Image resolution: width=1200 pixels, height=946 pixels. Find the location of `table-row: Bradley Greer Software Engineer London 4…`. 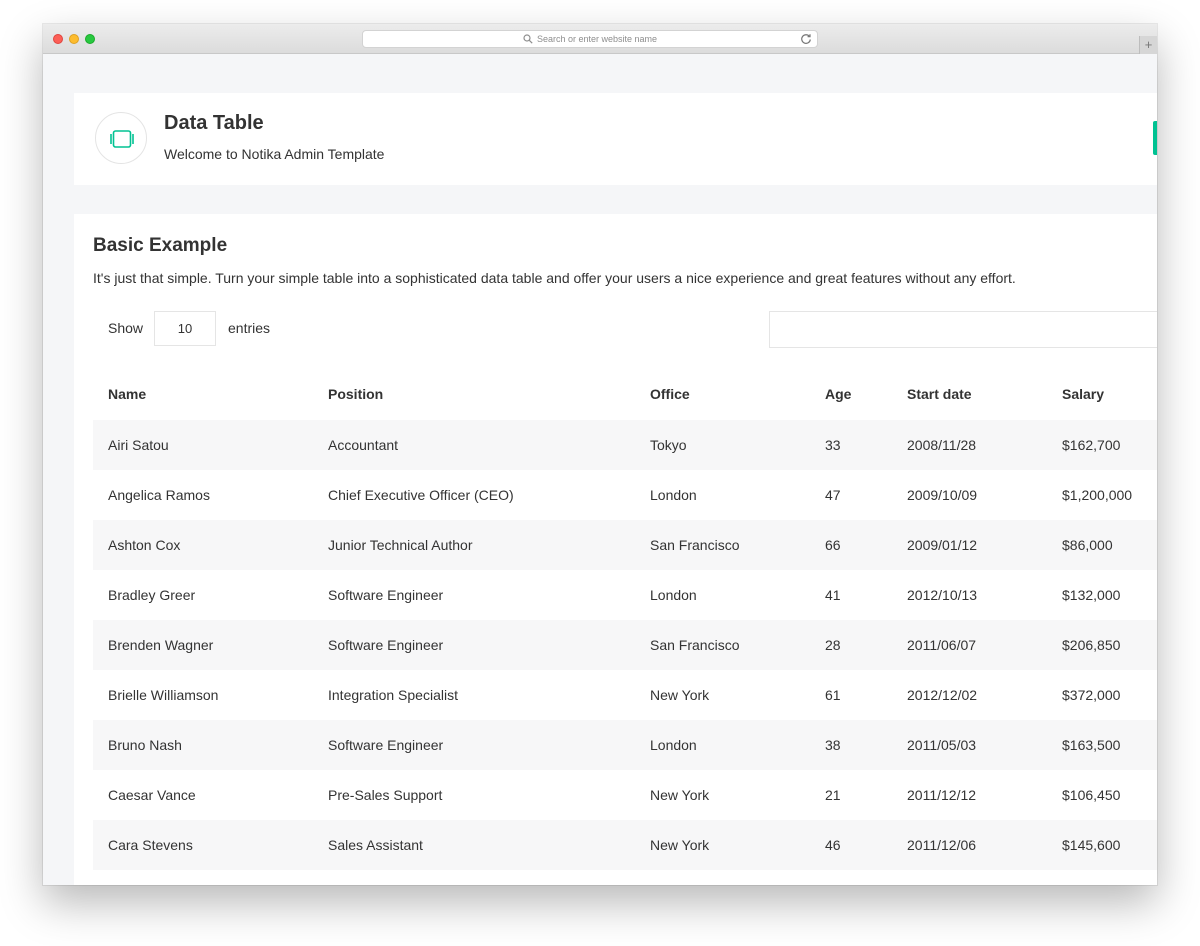

table-row: Bradley Greer Software Engineer London 4… is located at coordinates (625, 595).